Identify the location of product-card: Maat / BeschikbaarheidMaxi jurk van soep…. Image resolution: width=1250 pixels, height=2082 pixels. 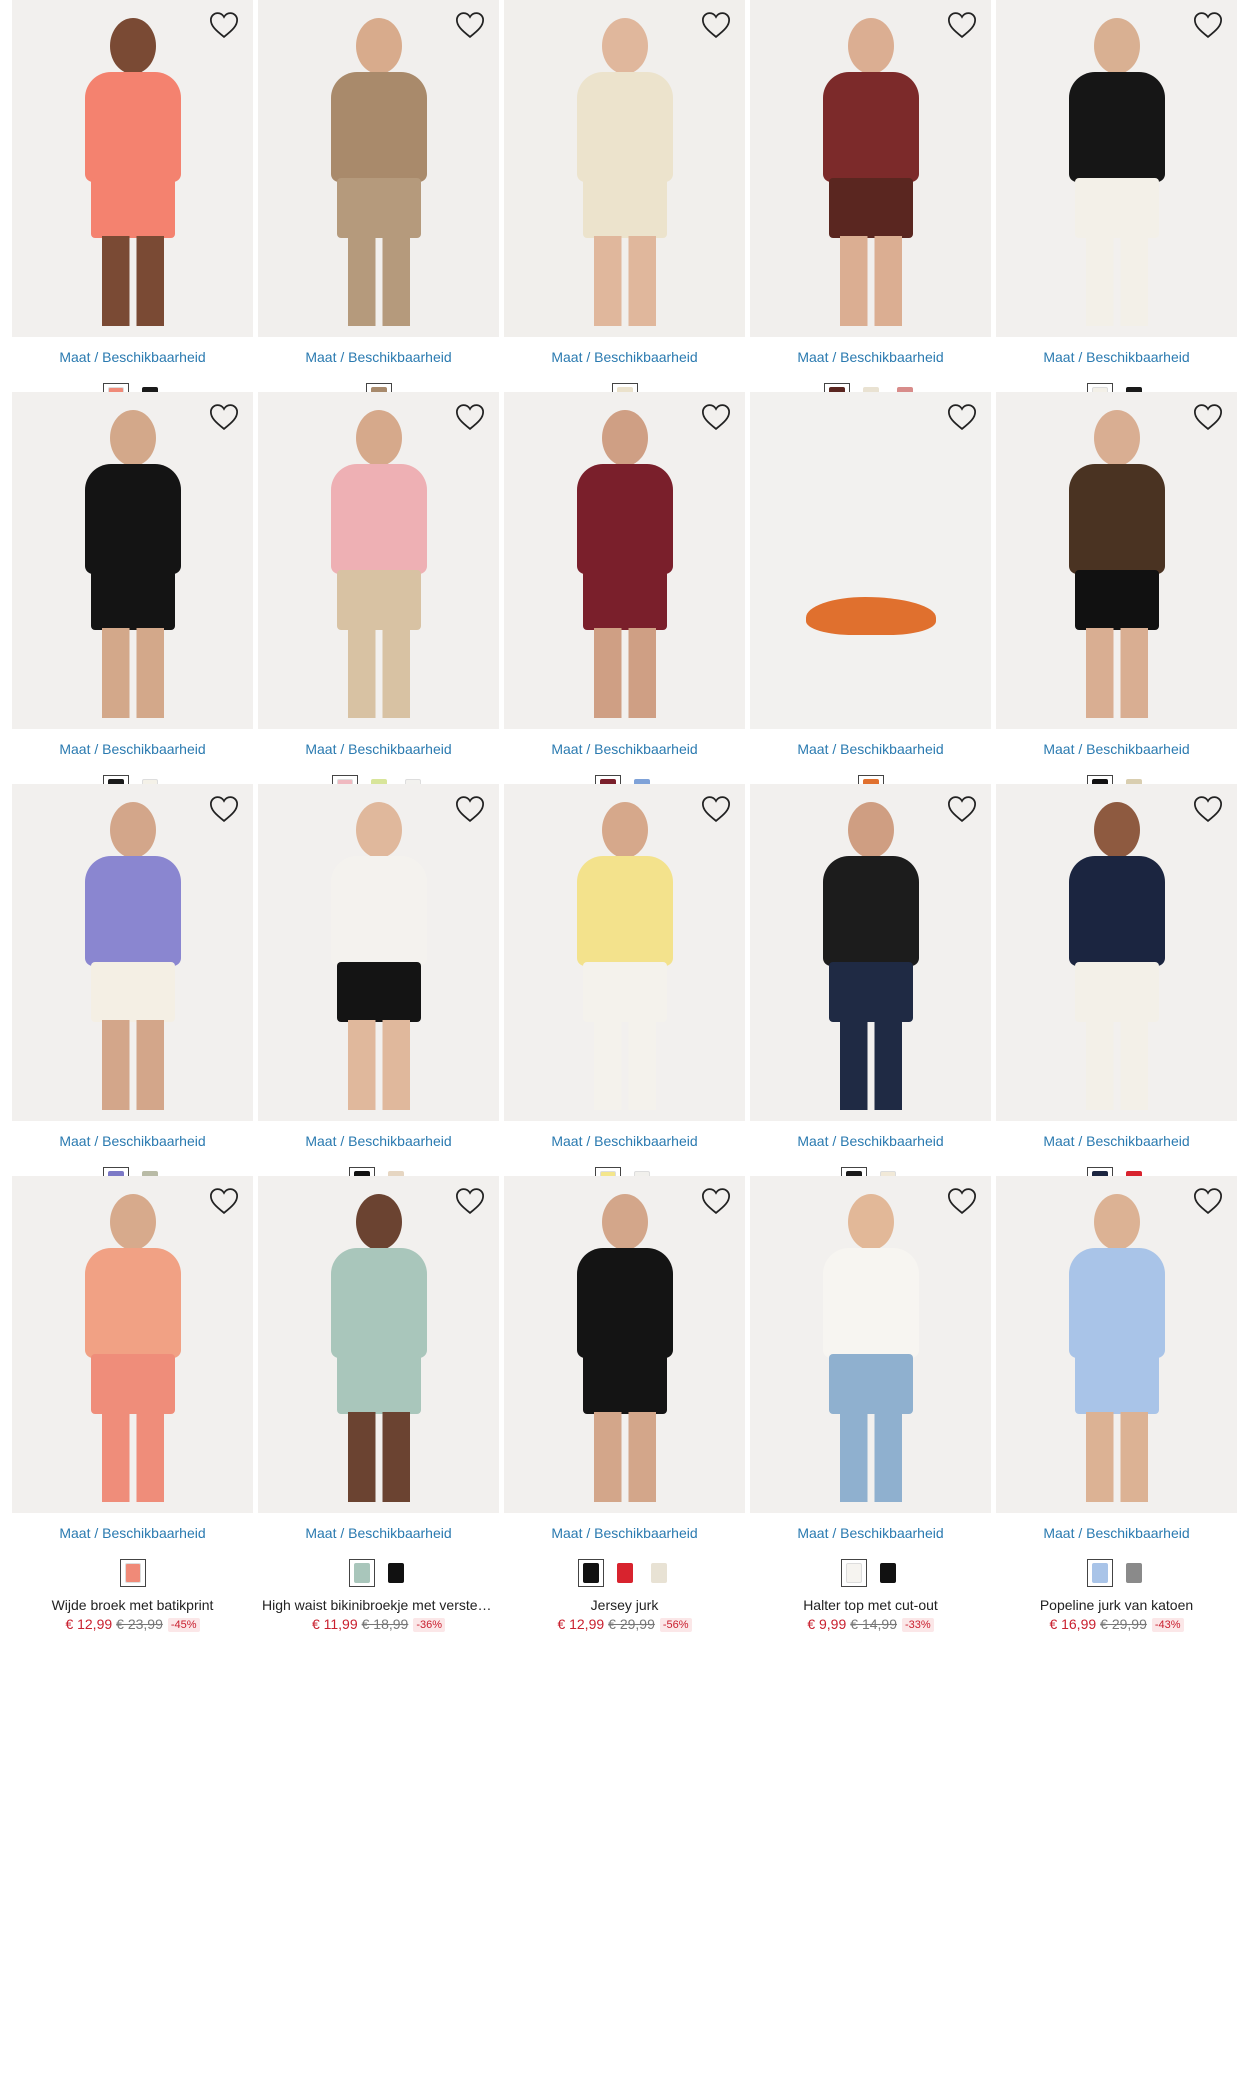
(132, 620).